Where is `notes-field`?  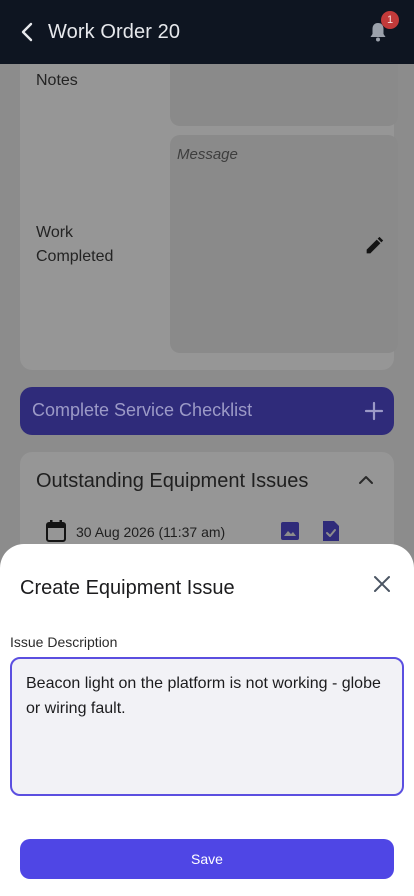
notes-field is located at coordinates (284, 95).